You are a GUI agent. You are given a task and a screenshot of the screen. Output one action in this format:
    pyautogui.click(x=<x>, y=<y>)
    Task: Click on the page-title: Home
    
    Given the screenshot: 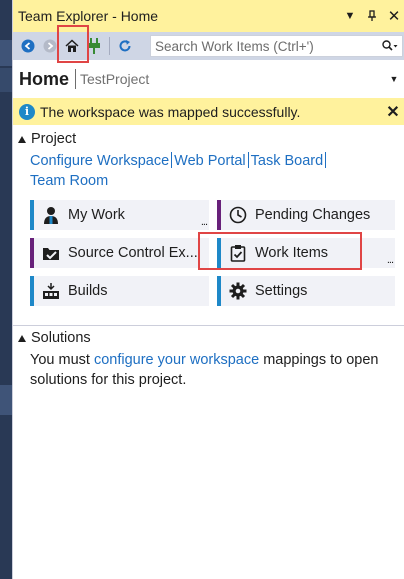 What is the action you would take?
    pyautogui.click(x=44, y=78)
    